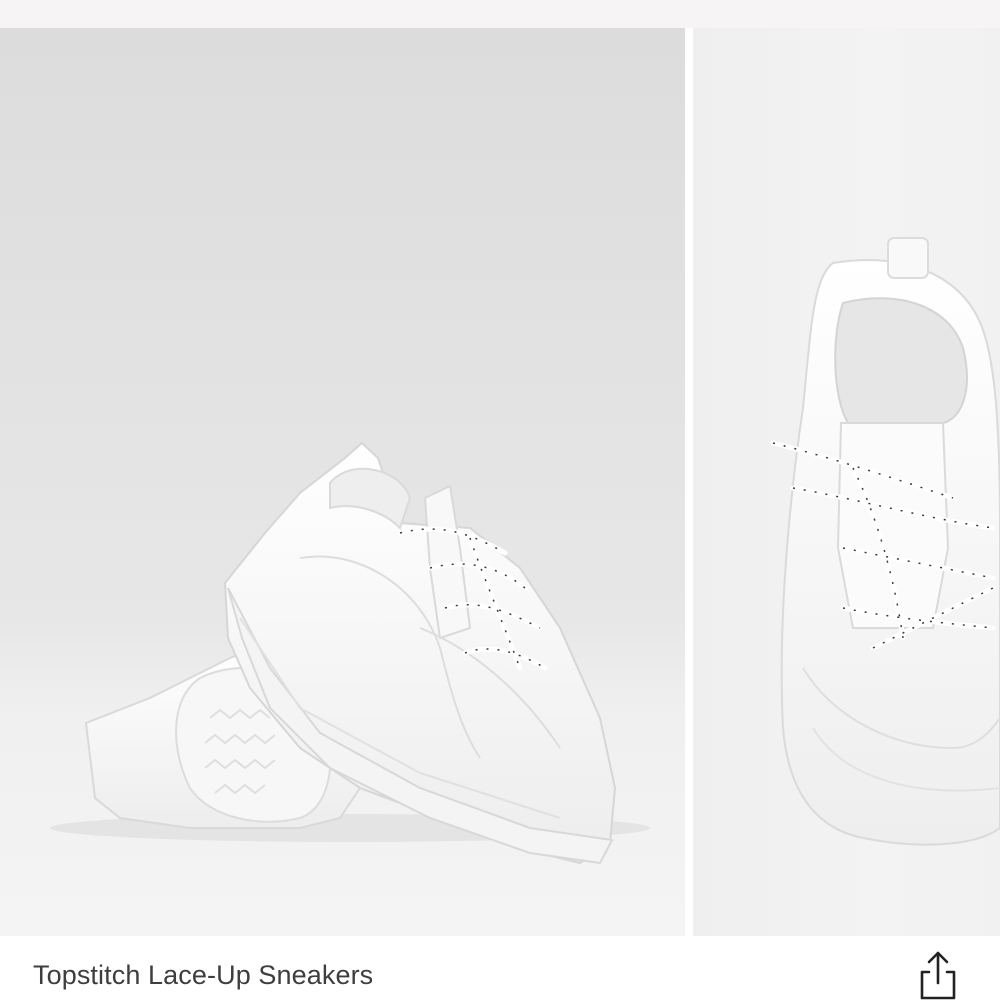  What do you see at coordinates (203, 975) in the screenshot?
I see `product-title: Topstitch Lace-Up Sneakers` at bounding box center [203, 975].